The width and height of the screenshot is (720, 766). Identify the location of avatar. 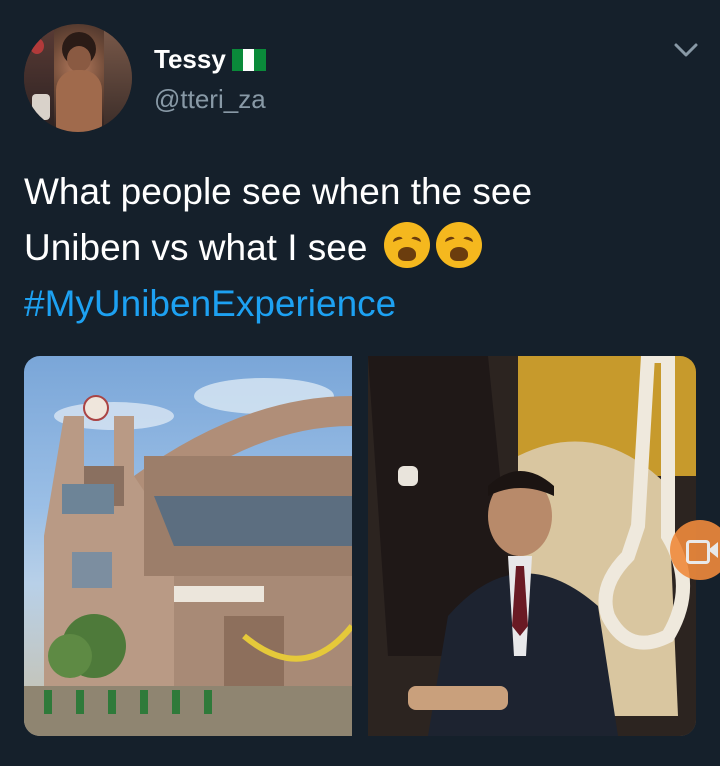
(78, 78).